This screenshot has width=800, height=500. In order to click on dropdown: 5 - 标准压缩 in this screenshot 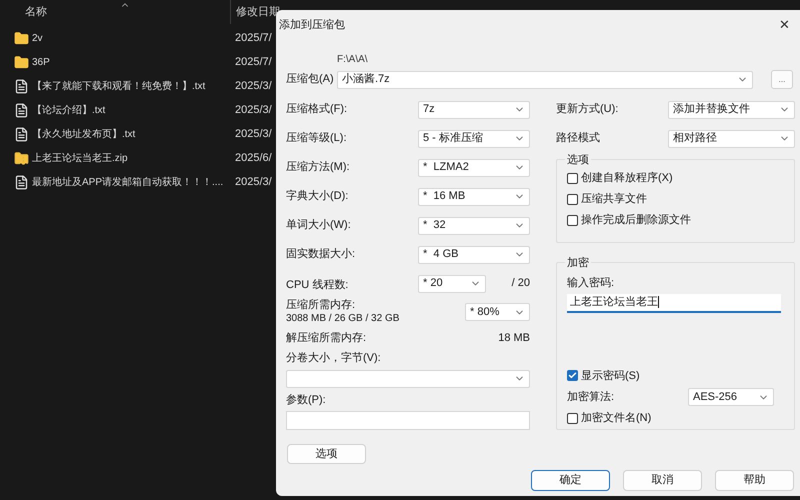, I will do `click(474, 139)`.